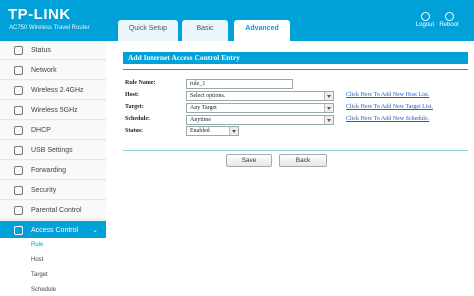 Image resolution: width=474 pixels, height=296 pixels. I want to click on logout-button: Logout, so click(425, 20).